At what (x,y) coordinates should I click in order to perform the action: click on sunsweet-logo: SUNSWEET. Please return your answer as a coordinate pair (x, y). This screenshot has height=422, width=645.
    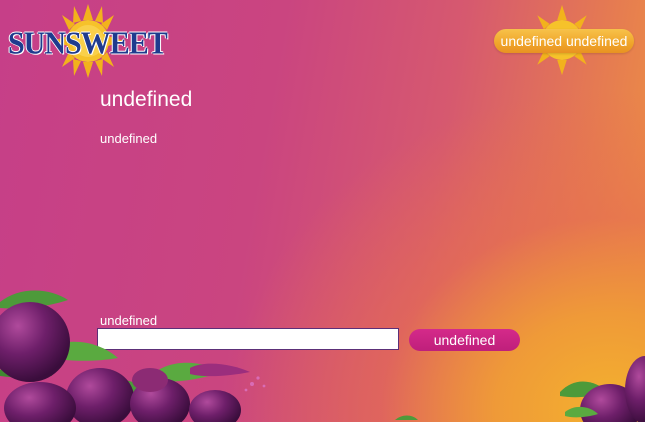
    Looking at the image, I should click on (86, 41).